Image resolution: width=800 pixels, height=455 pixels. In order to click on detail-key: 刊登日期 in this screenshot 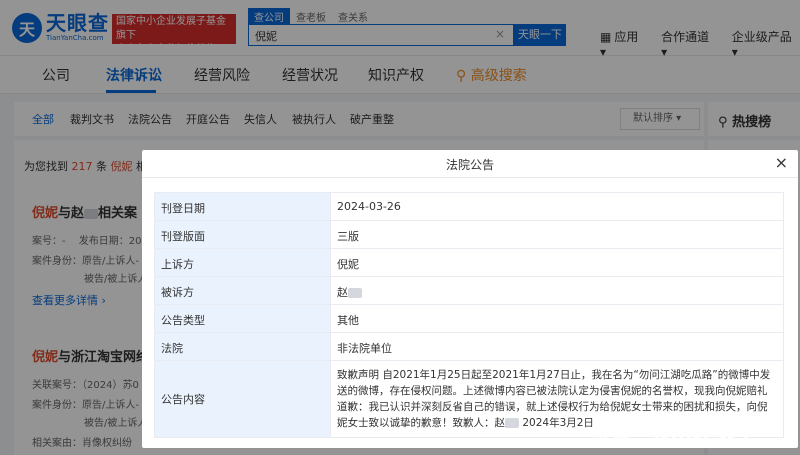, I will do `click(243, 206)`.